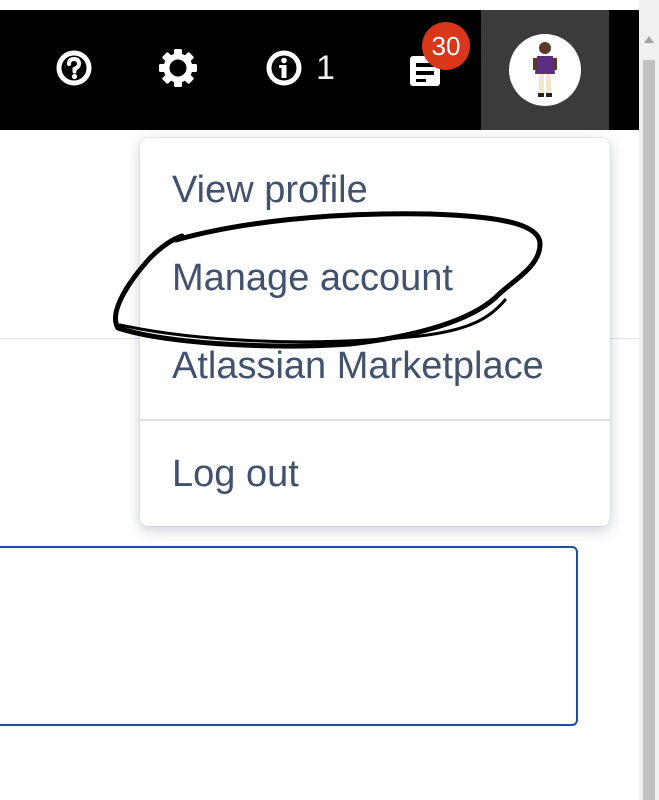 The width and height of the screenshot is (659, 800). Describe the element at coordinates (325, 68) in the screenshot. I see `info-count: 1` at that location.